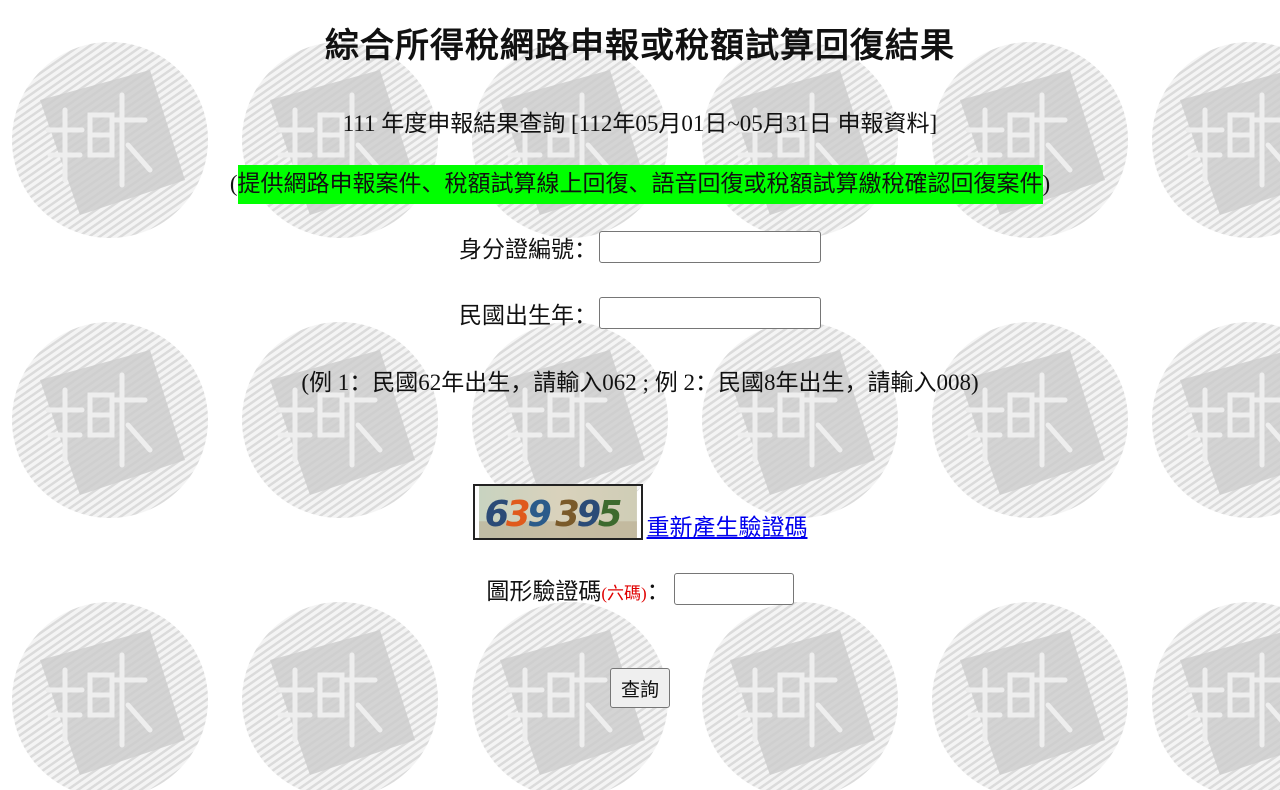 This screenshot has height=790, width=1280. Describe the element at coordinates (233, 183) in the screenshot. I see `notice-open-paren: (` at that location.